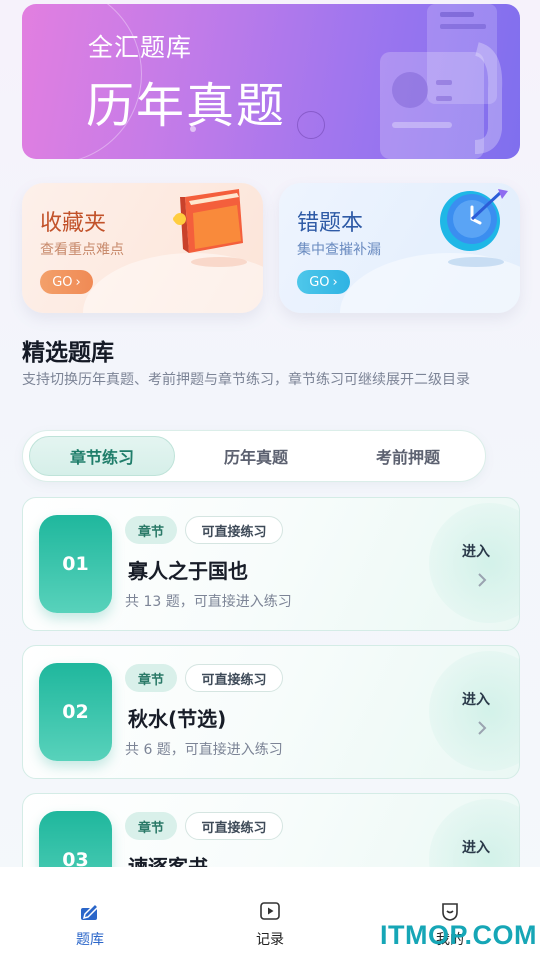 This screenshot has height=960, width=540. I want to click on wrong-questions-title: 错题本, so click(330, 223).